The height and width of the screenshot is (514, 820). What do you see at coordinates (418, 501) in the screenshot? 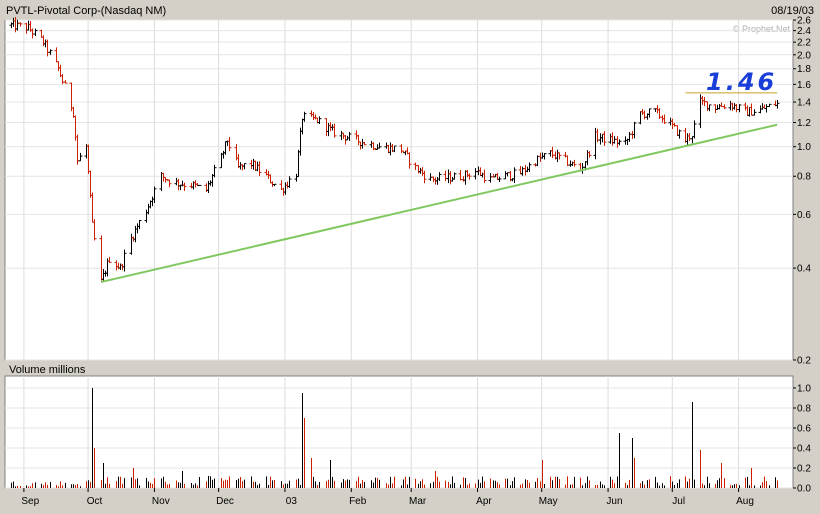
I see `x-tick-label: Mar` at bounding box center [418, 501].